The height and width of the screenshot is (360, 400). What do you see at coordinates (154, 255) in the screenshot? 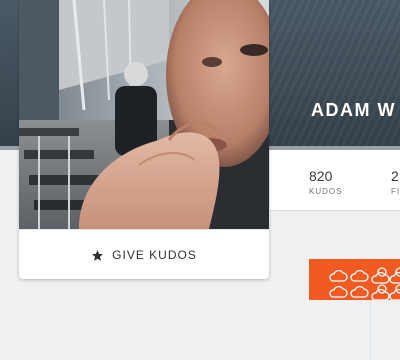
I see `give-kudos-label: GIVE KUDOS` at bounding box center [154, 255].